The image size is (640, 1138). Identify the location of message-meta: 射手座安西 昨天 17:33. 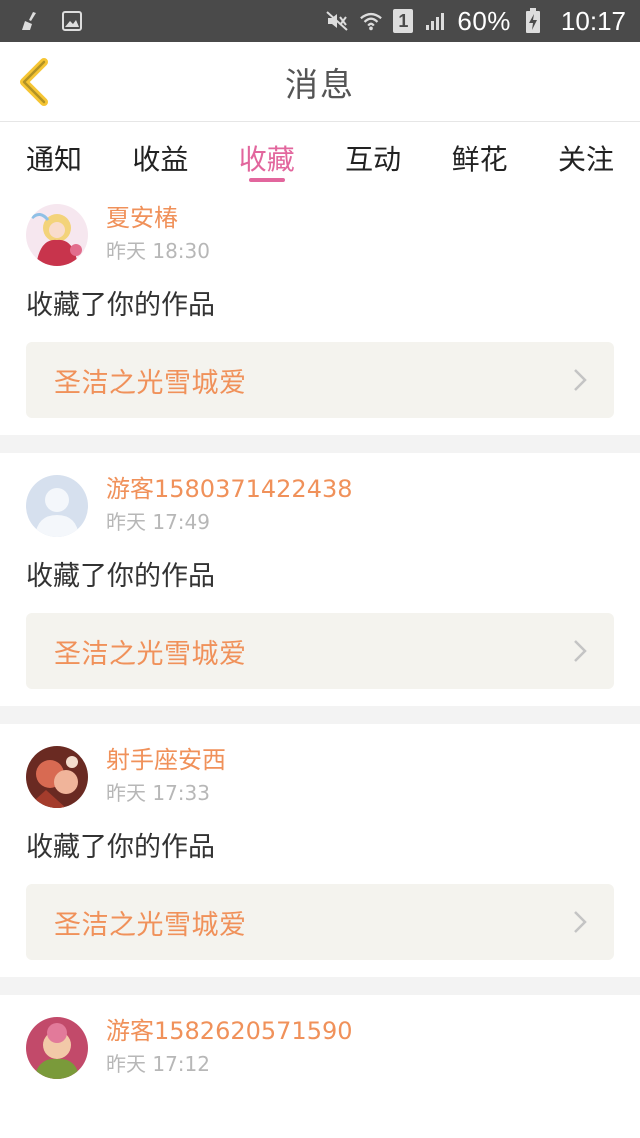
(166, 774).